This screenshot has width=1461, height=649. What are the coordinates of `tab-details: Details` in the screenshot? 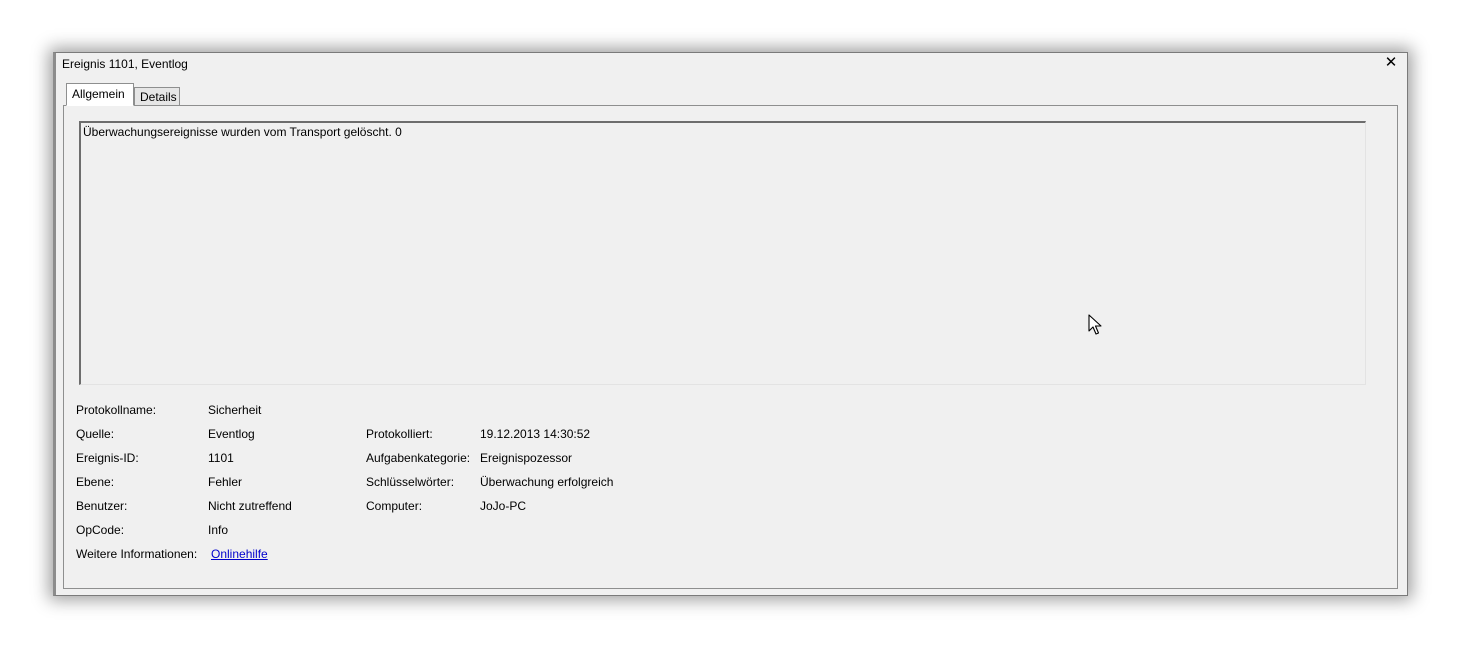 It's located at (157, 96).